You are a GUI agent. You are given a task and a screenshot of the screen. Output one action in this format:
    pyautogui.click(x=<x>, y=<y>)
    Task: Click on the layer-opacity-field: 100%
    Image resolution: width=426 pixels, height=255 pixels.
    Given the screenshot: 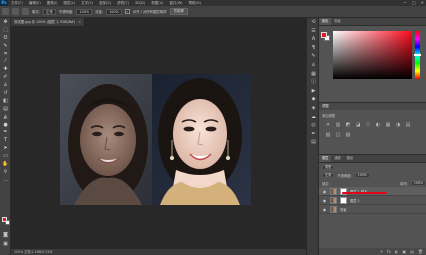 What is the action you would take?
    pyautogui.click(x=362, y=175)
    